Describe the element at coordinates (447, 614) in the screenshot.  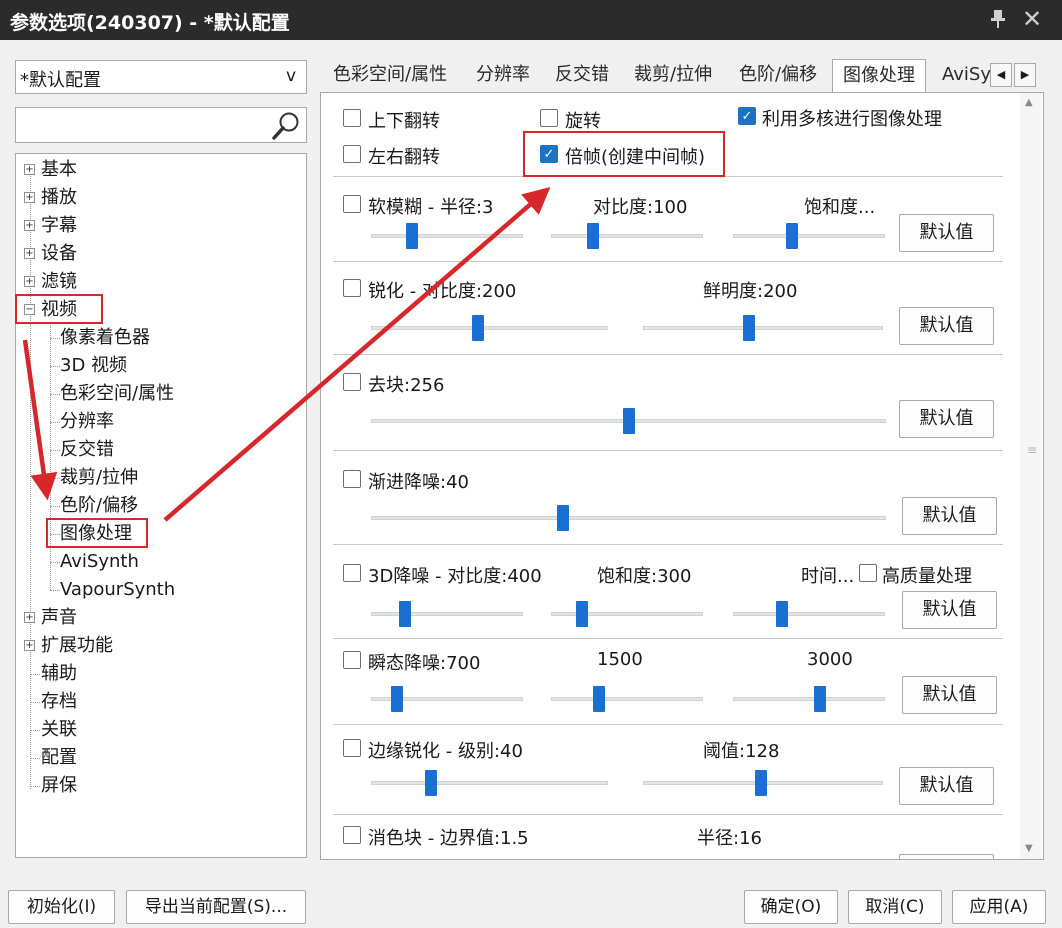
I see `denoise-3d-contrast-slider` at that location.